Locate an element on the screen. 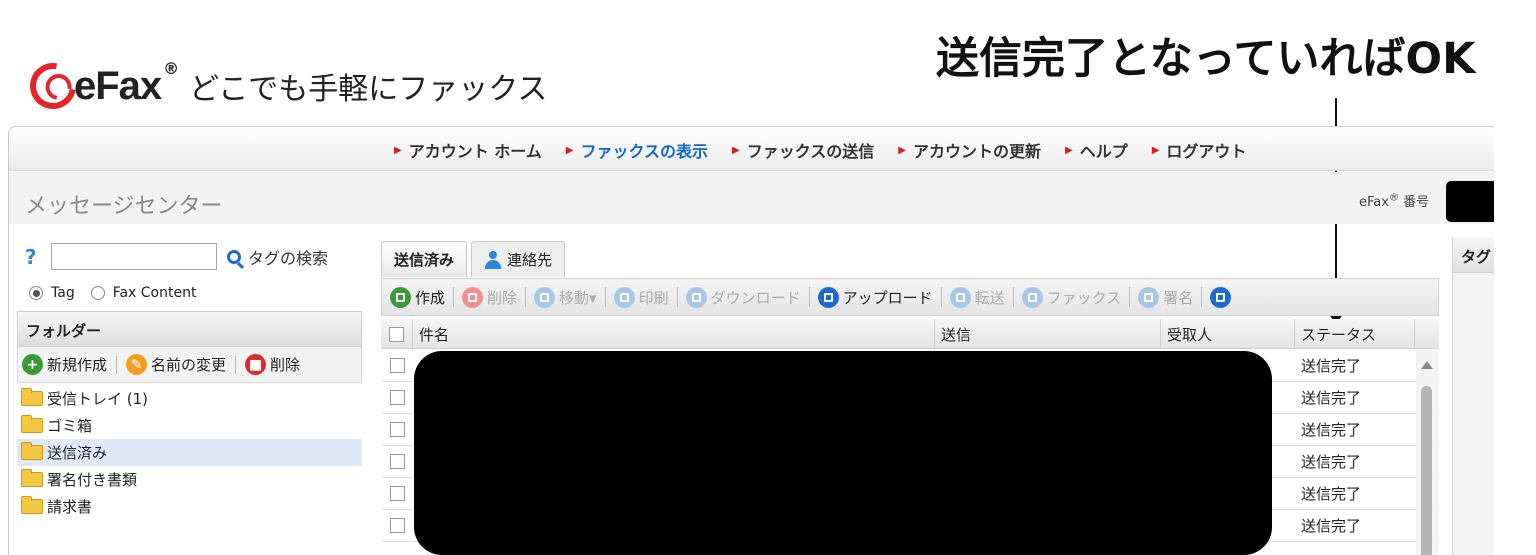 The width and height of the screenshot is (1536, 555). forward-label: 転送 is located at coordinates (989, 297).